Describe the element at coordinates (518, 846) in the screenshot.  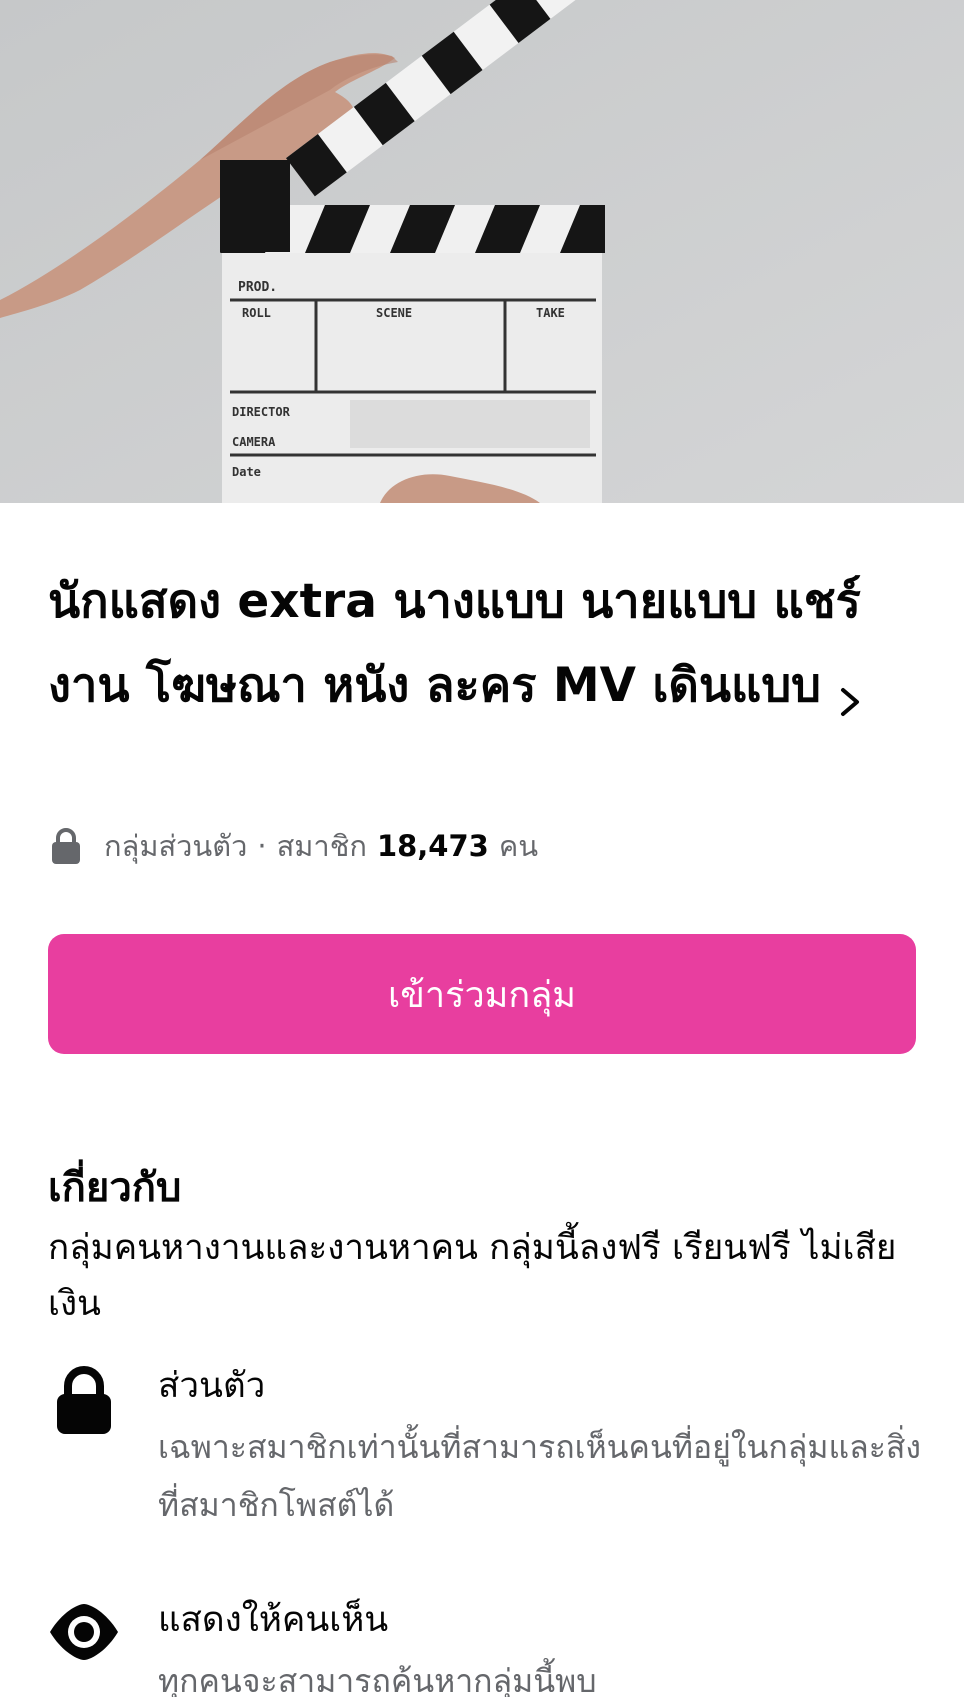
I see `members-suffix: คน` at that location.